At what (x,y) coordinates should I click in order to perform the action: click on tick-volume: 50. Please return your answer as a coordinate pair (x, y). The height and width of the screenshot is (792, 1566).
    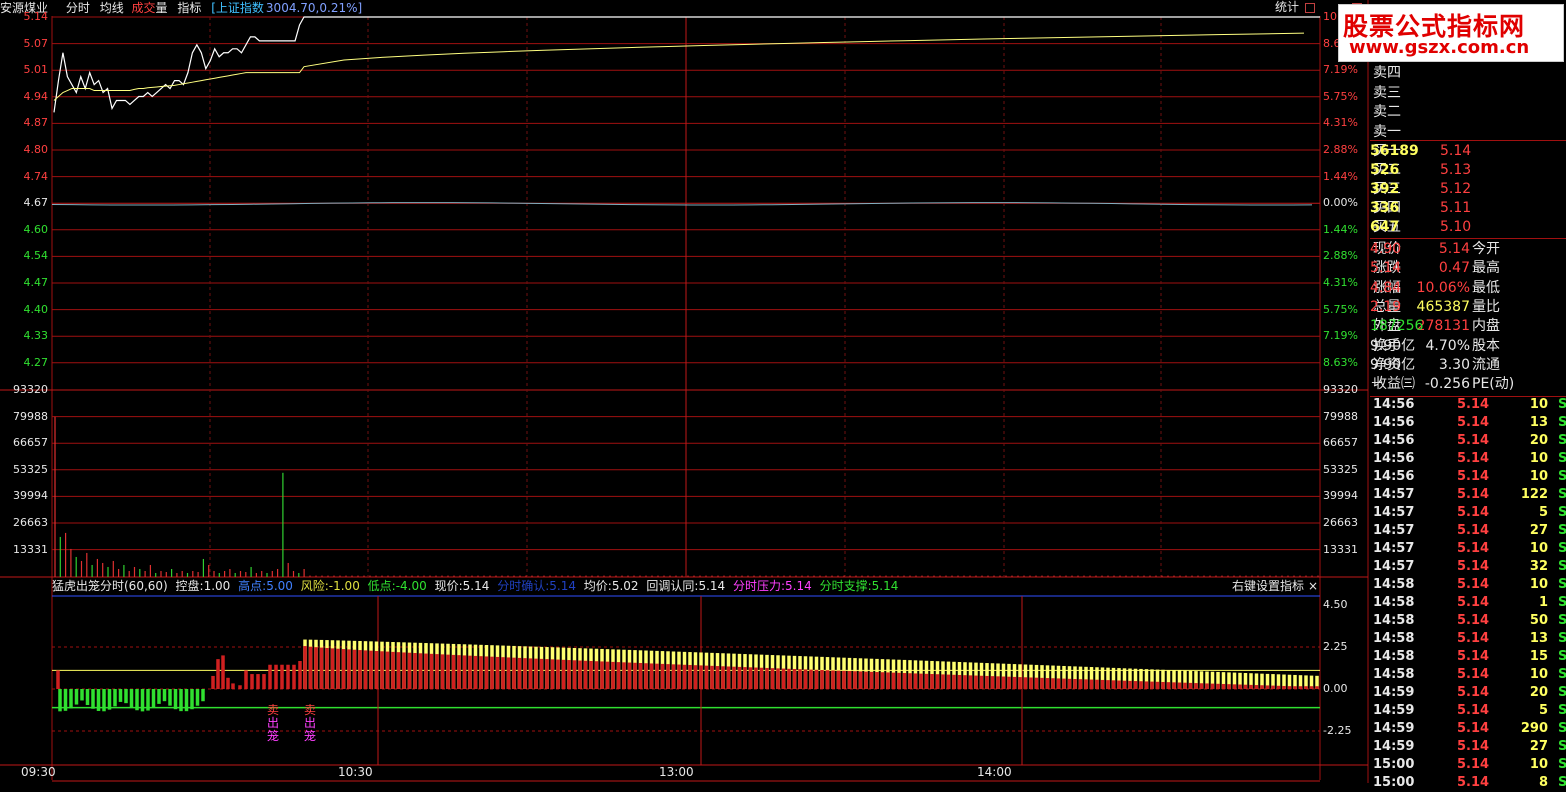
    Looking at the image, I should click on (1538, 620).